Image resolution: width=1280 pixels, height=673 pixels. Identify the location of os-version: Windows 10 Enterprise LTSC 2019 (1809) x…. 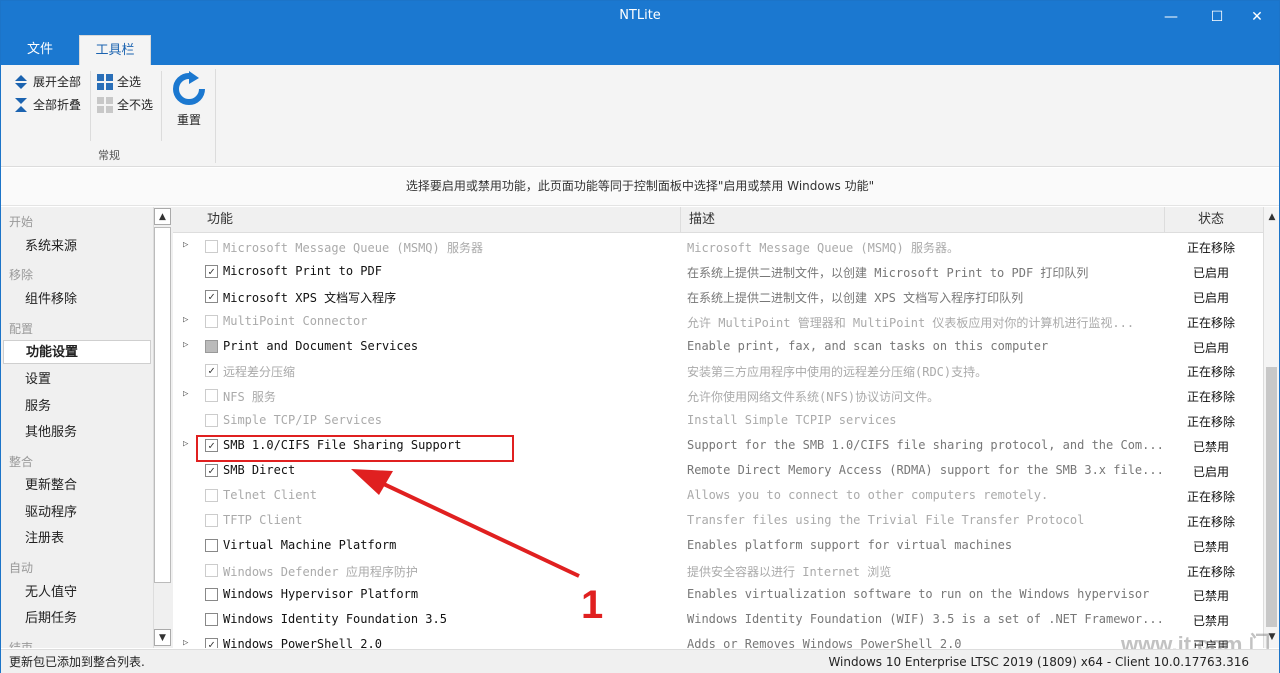
(1038, 662).